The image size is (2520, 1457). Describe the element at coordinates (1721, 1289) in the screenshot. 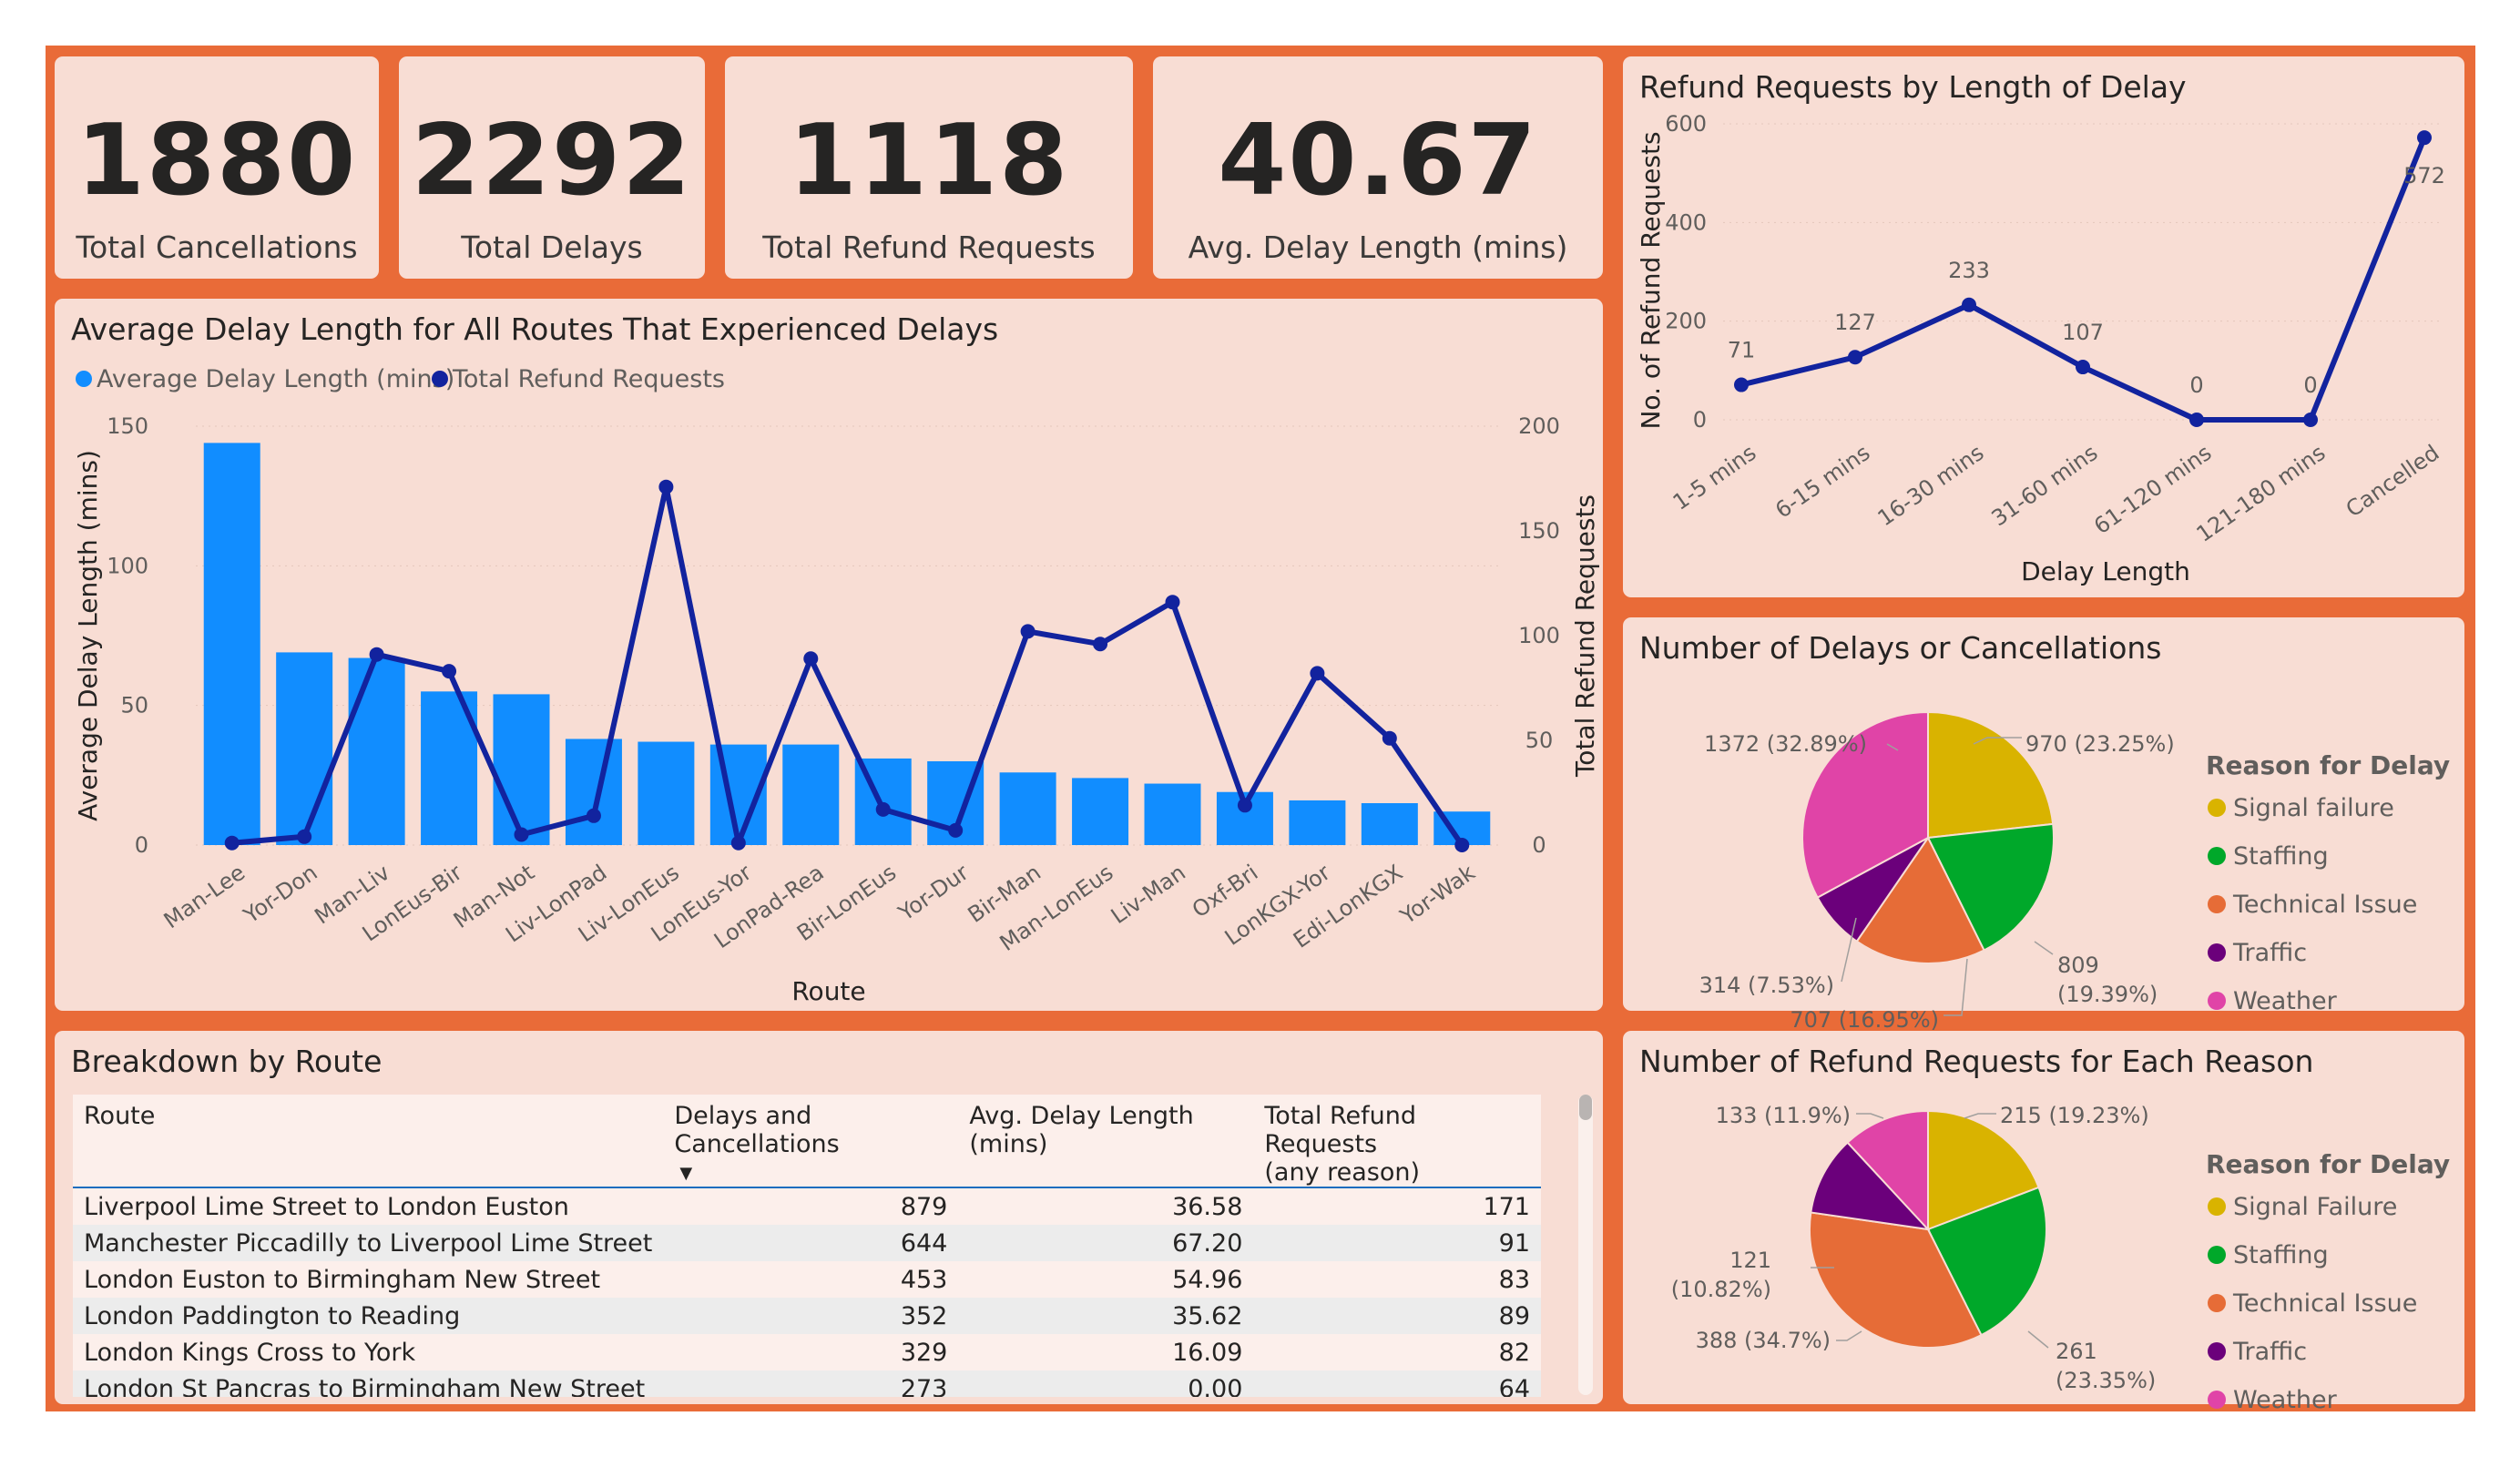

I see `pie-data-label: (10.82%)` at that location.